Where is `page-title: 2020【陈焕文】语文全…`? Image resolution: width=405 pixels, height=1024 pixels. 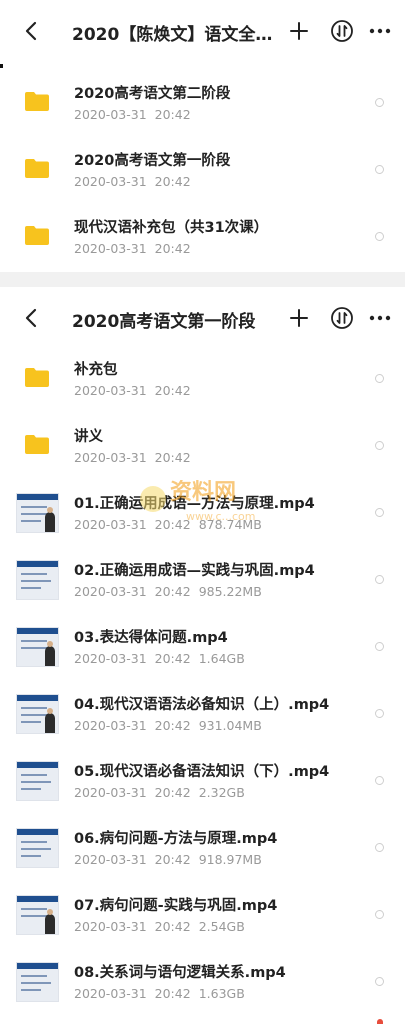
page-title: 2020【陈焕文】语文全… is located at coordinates (172, 35).